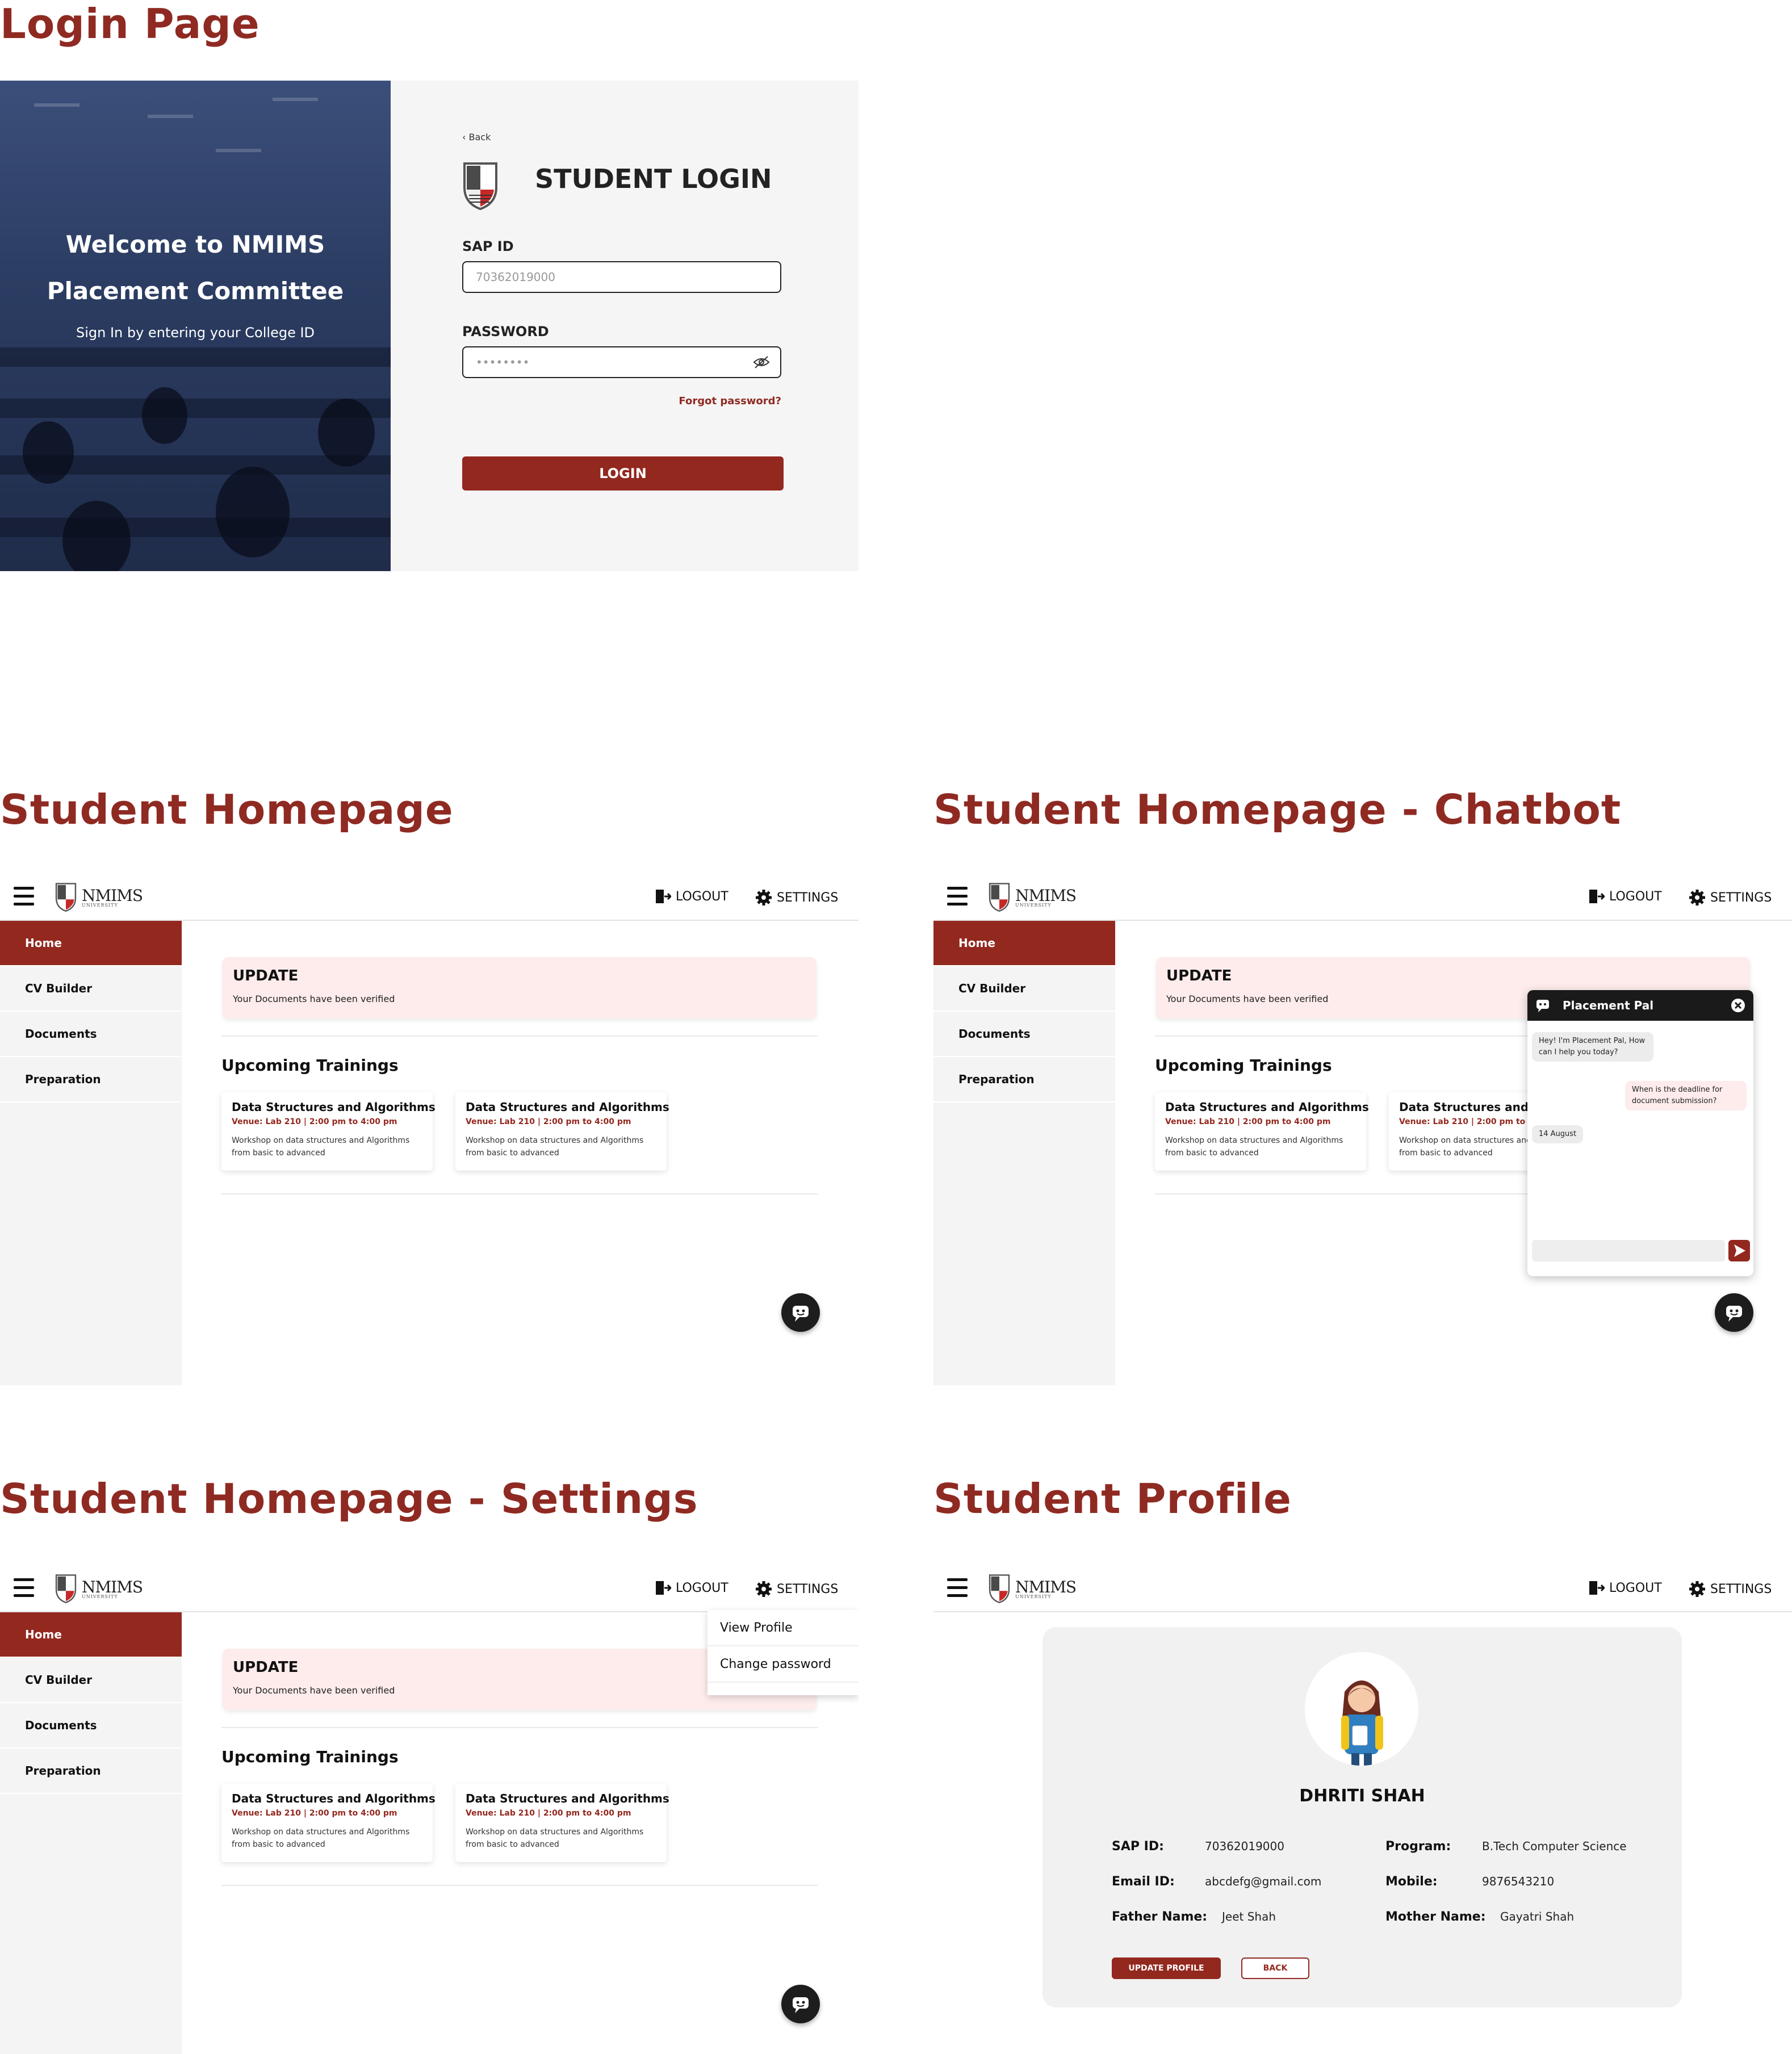 This screenshot has width=1792, height=2054. What do you see at coordinates (1263, 1881) in the screenshot?
I see `email-value: abcdefg@gmail.com` at bounding box center [1263, 1881].